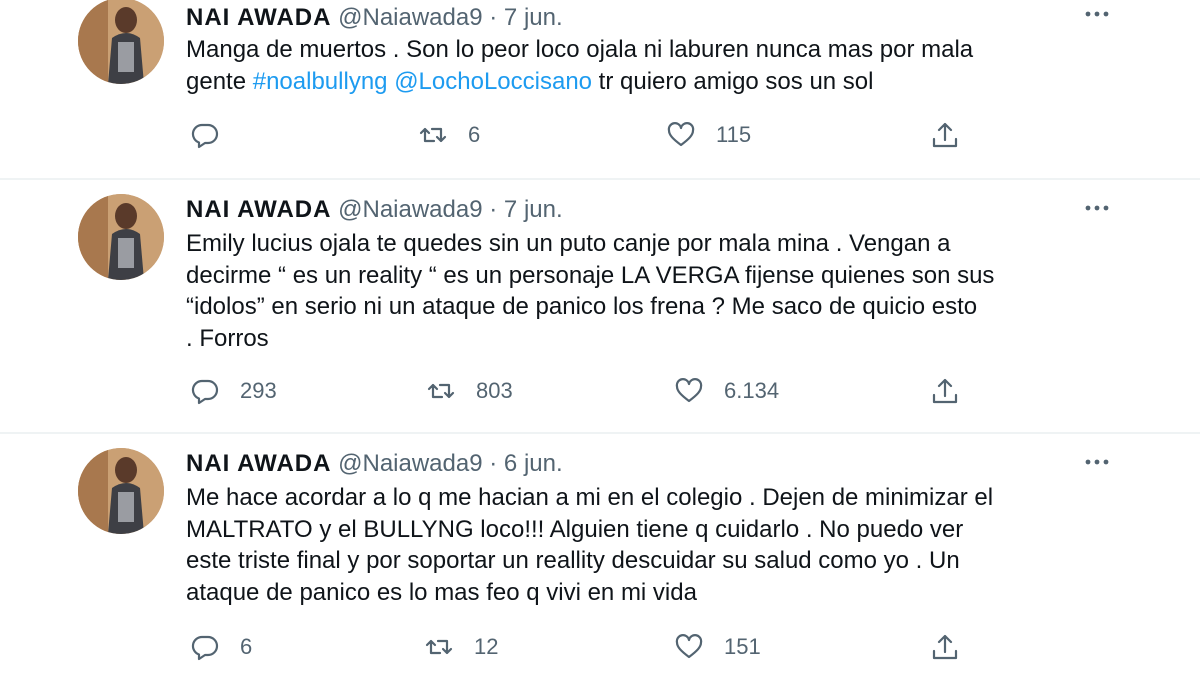  I want to click on like-count: 151, so click(742, 646).